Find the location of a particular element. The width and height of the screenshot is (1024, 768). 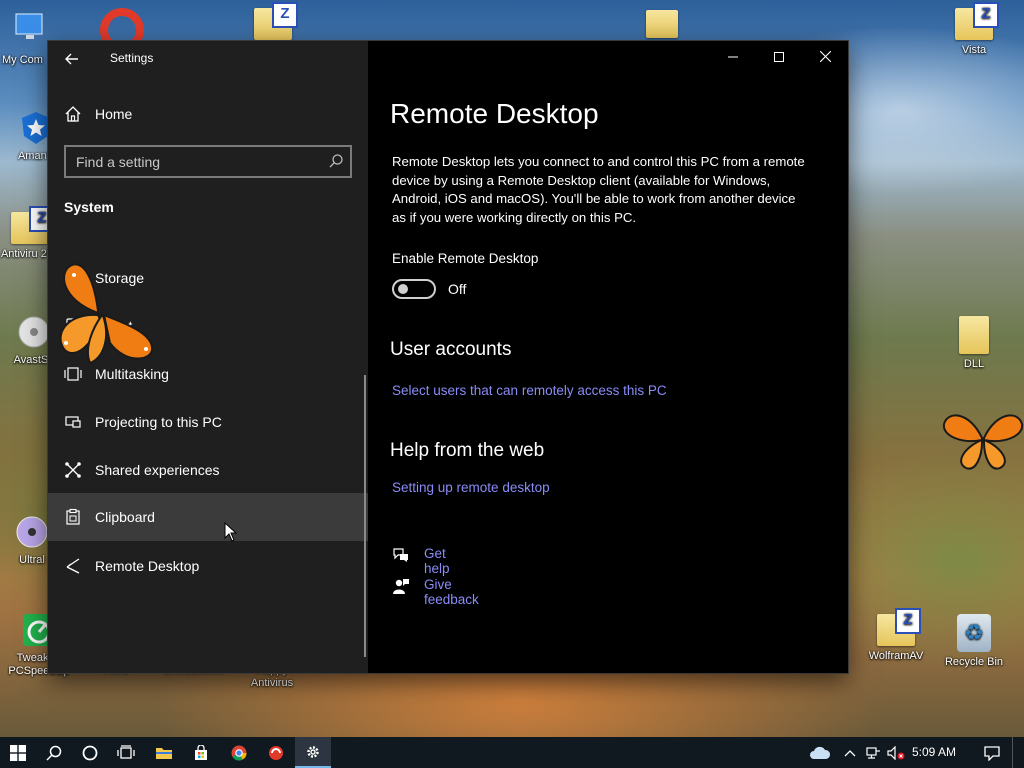

enable-remote-desktop-label: Enable Remote Desktop is located at coordinates (465, 258).